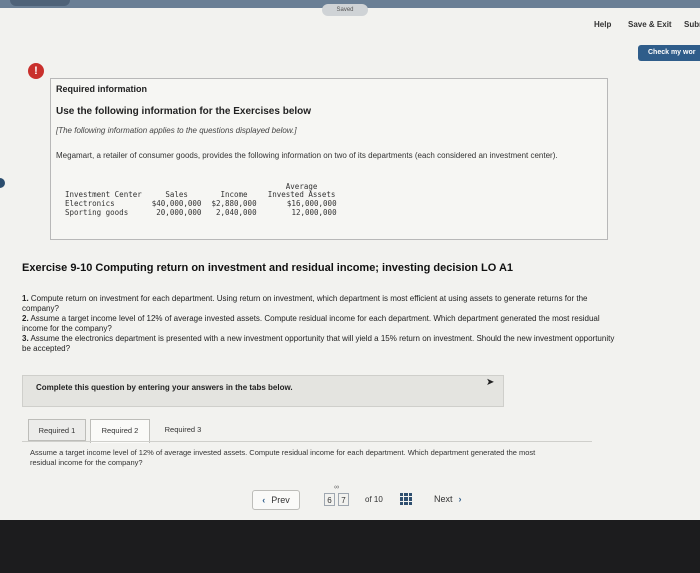  I want to click on cell: 2,040,000, so click(236, 212).